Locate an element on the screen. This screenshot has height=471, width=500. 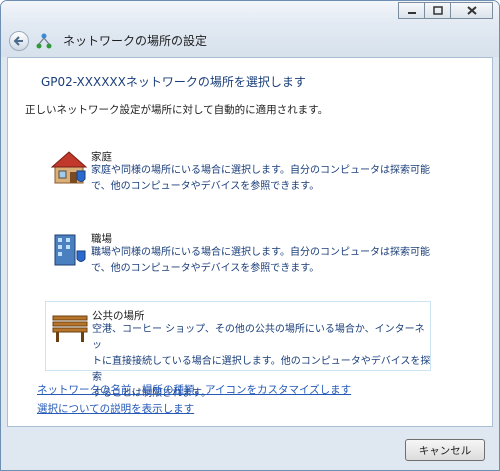
maximize-icon is located at coordinates (437, 10).